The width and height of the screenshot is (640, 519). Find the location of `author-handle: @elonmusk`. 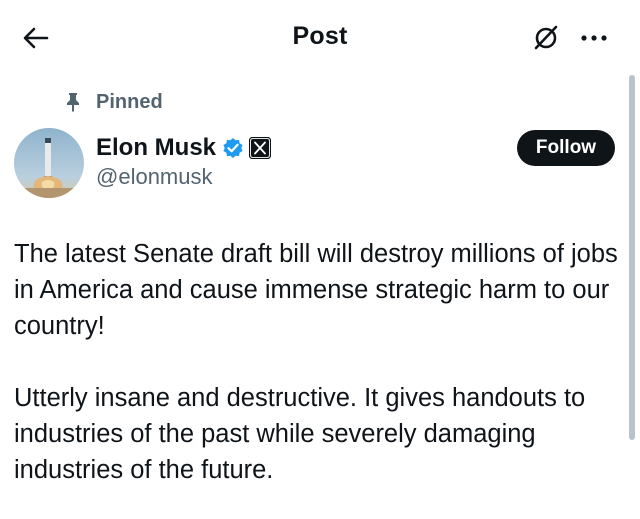

author-handle: @elonmusk is located at coordinates (154, 177).